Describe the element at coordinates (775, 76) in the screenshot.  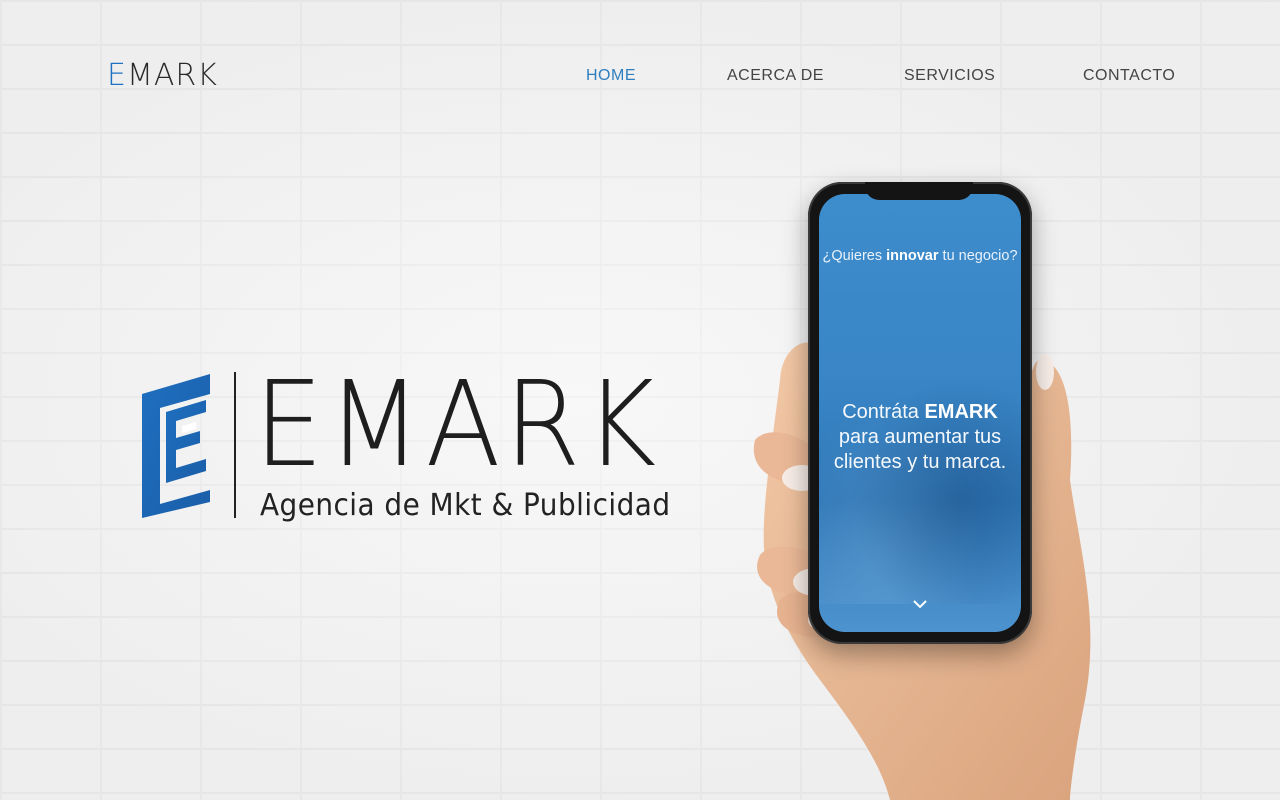
I see `nav-acerca-de: ACERCA DE` at that location.